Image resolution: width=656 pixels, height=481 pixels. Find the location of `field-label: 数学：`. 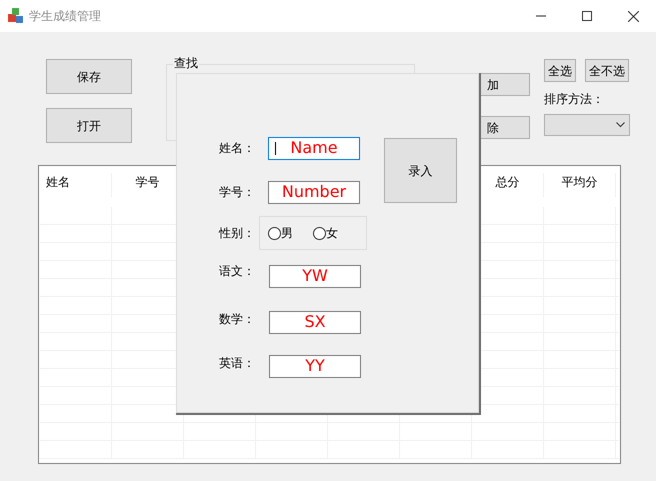

field-label: 数学： is located at coordinates (237, 319).